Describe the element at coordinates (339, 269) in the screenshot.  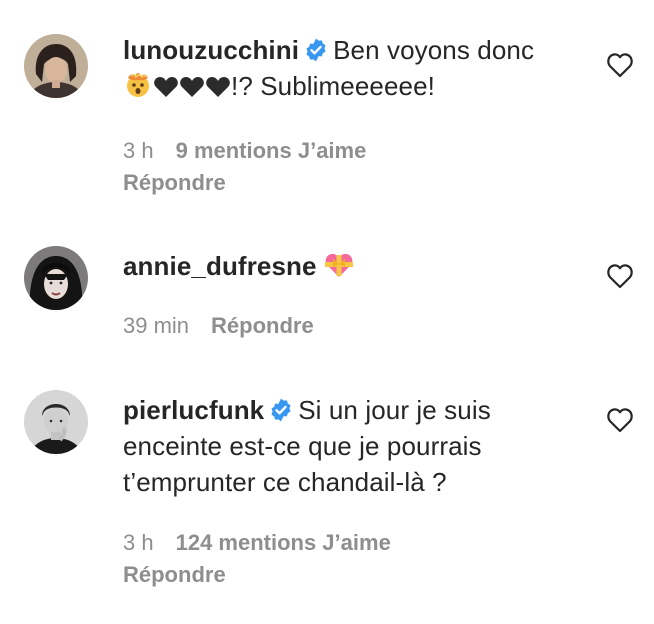
I see `heart-with-ribbon-icon` at that location.